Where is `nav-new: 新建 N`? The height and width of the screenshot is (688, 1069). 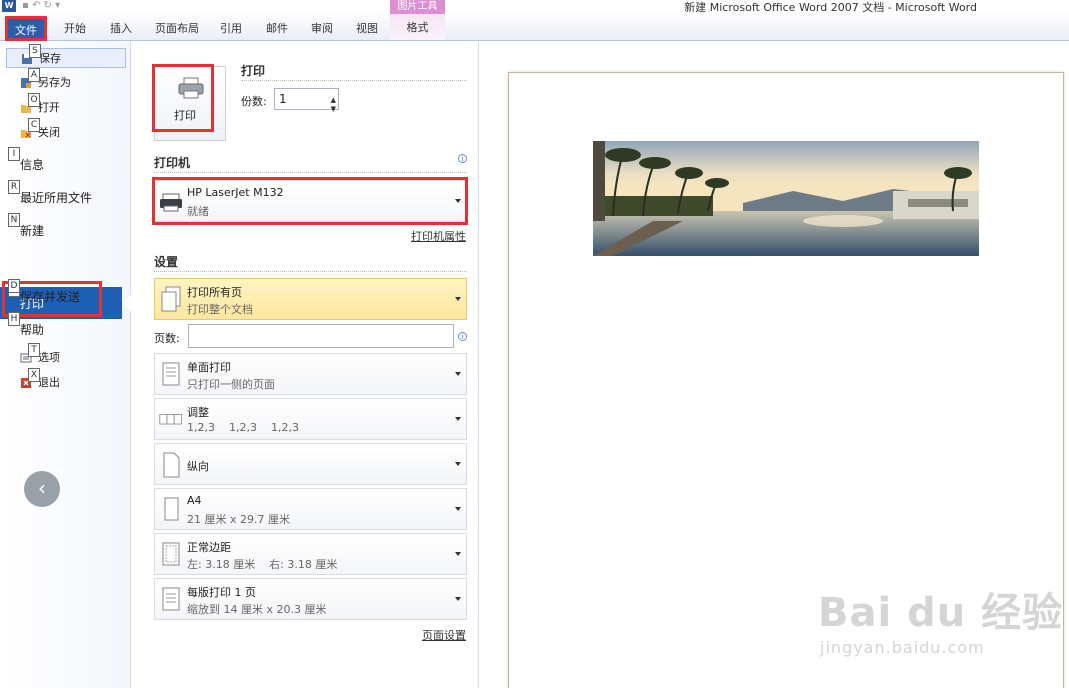 nav-new: 新建 N is located at coordinates (66, 226).